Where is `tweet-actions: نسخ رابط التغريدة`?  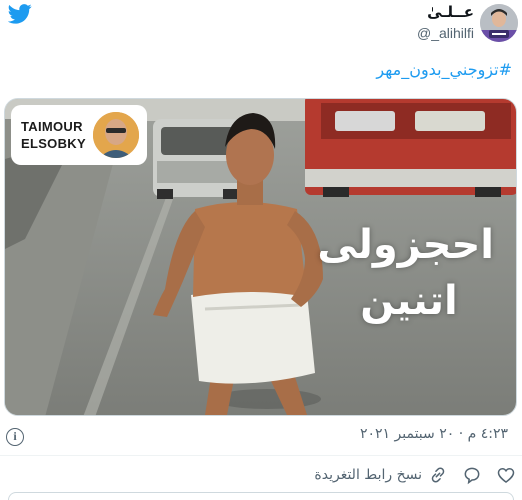
tweet-actions: نسخ رابط التغريدة is located at coordinates (415, 475).